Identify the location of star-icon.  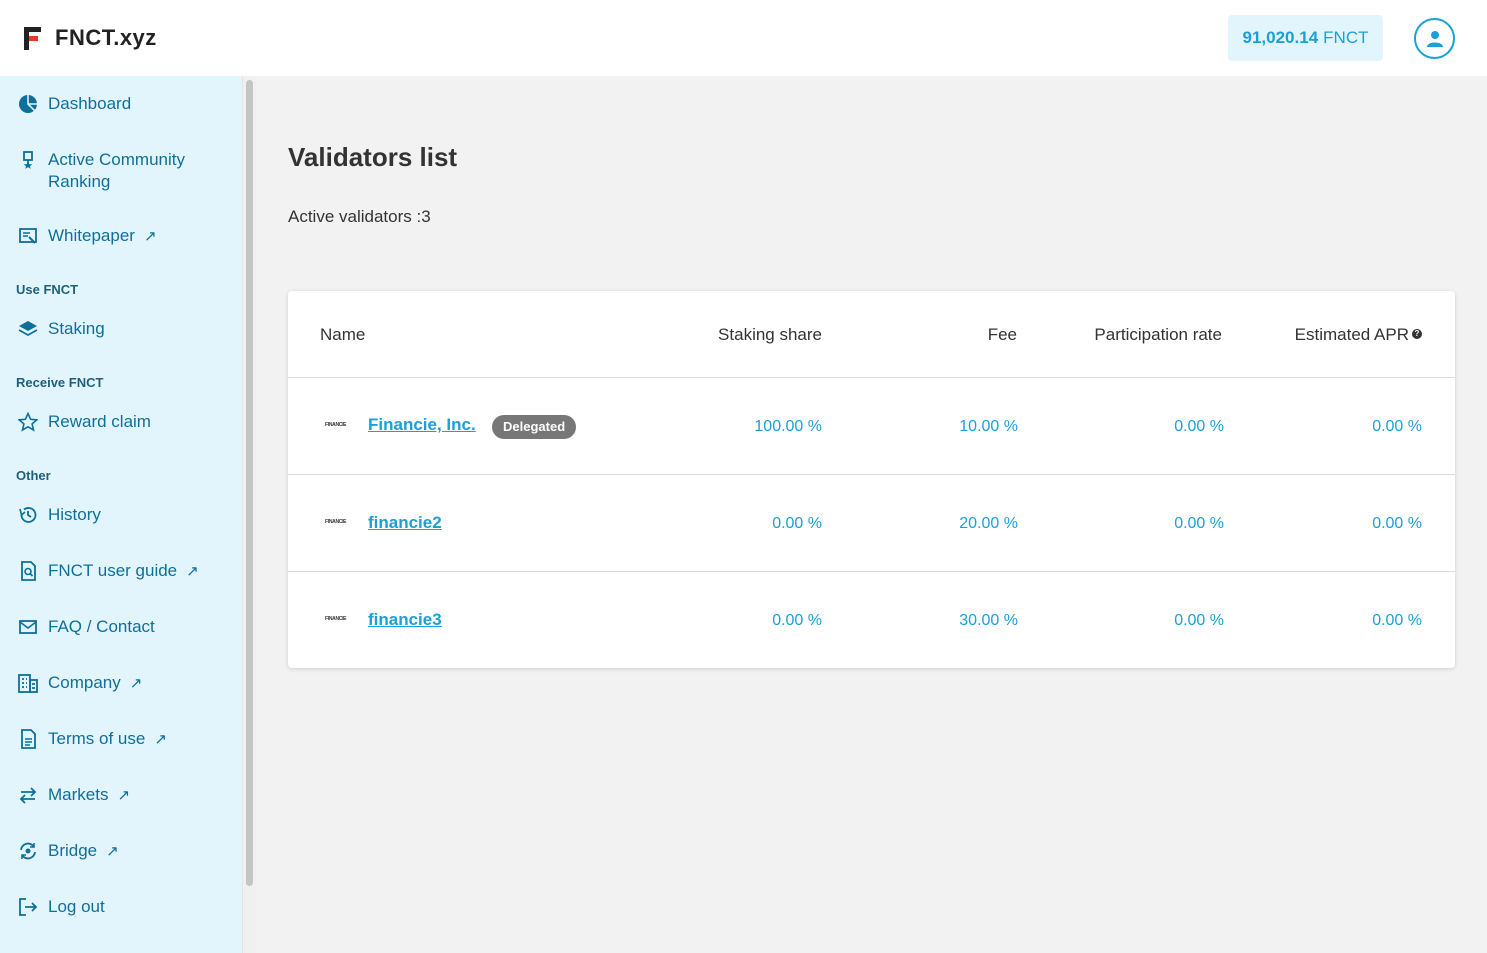
(28, 422).